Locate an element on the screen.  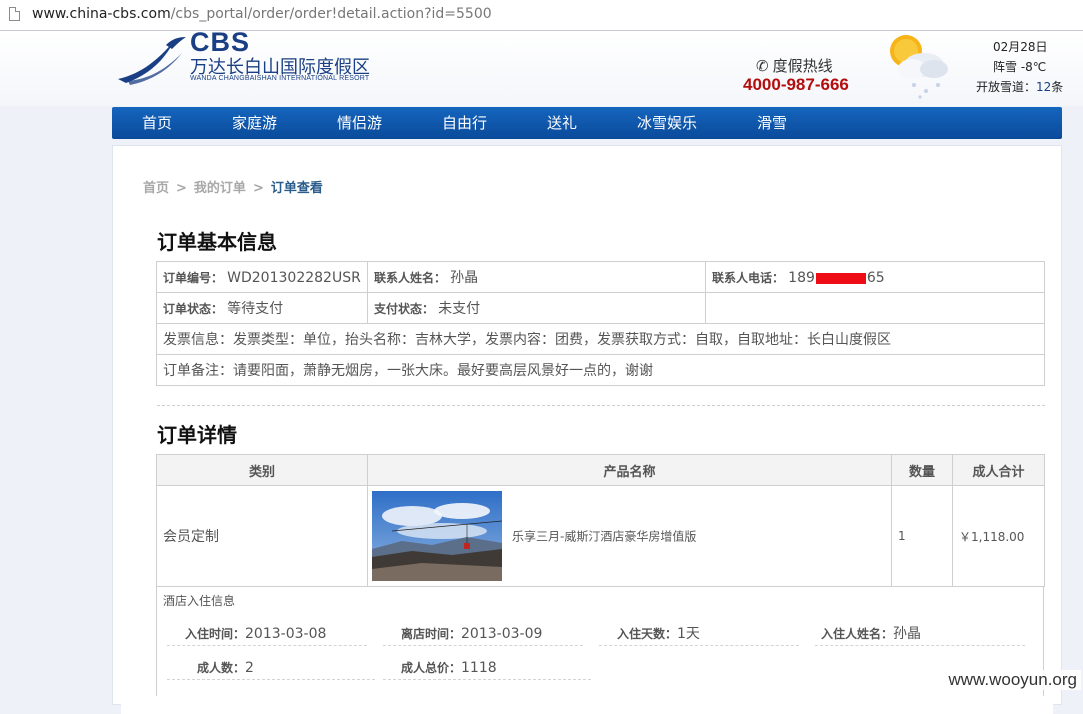
guest-name: 孙晶 is located at coordinates (907, 634).